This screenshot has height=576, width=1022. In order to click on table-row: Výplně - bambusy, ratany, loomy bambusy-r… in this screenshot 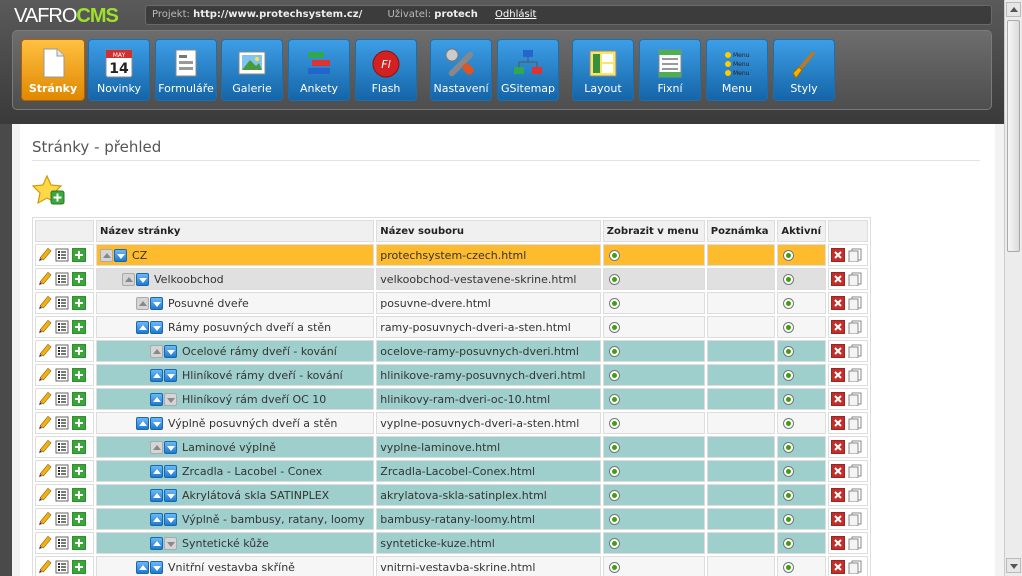, I will do `click(451, 519)`.